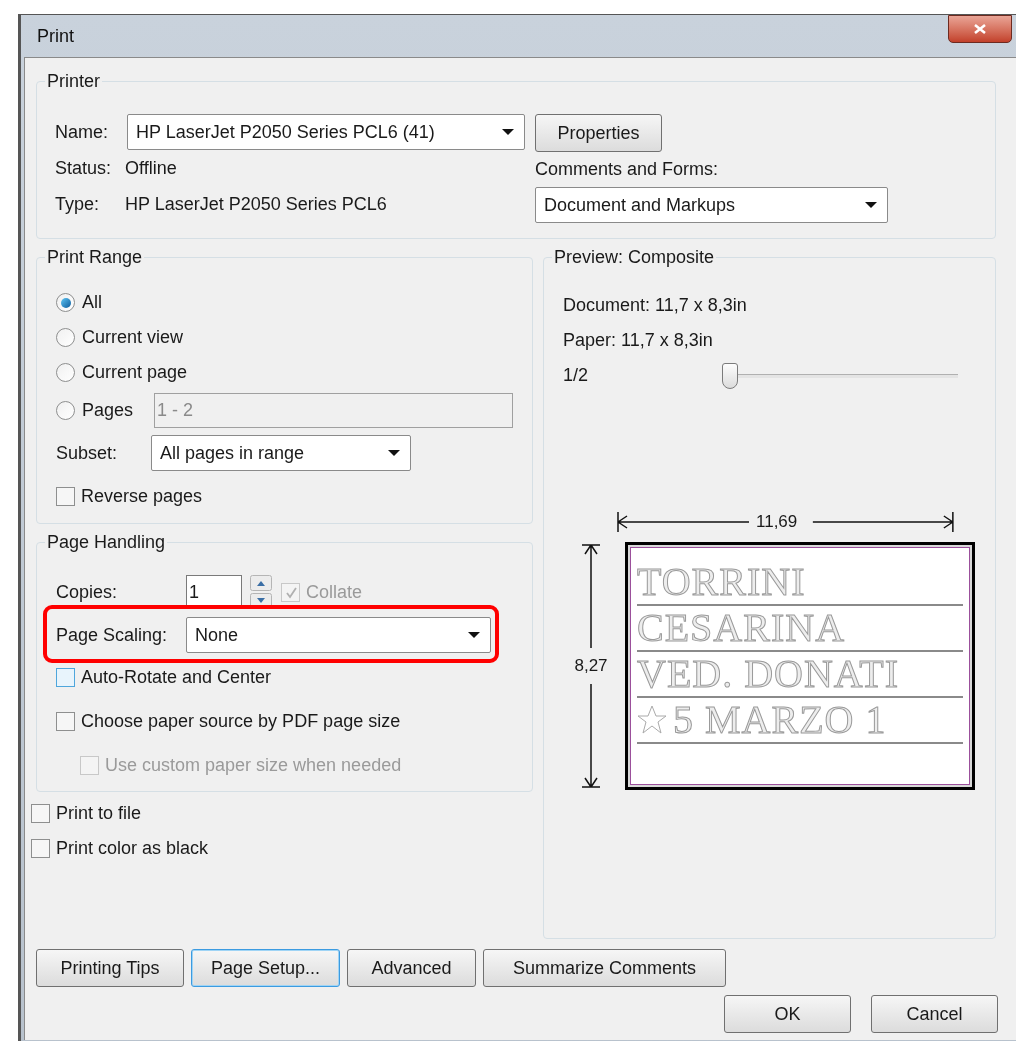  I want to click on dropdown: Document and Markups, so click(711, 205).